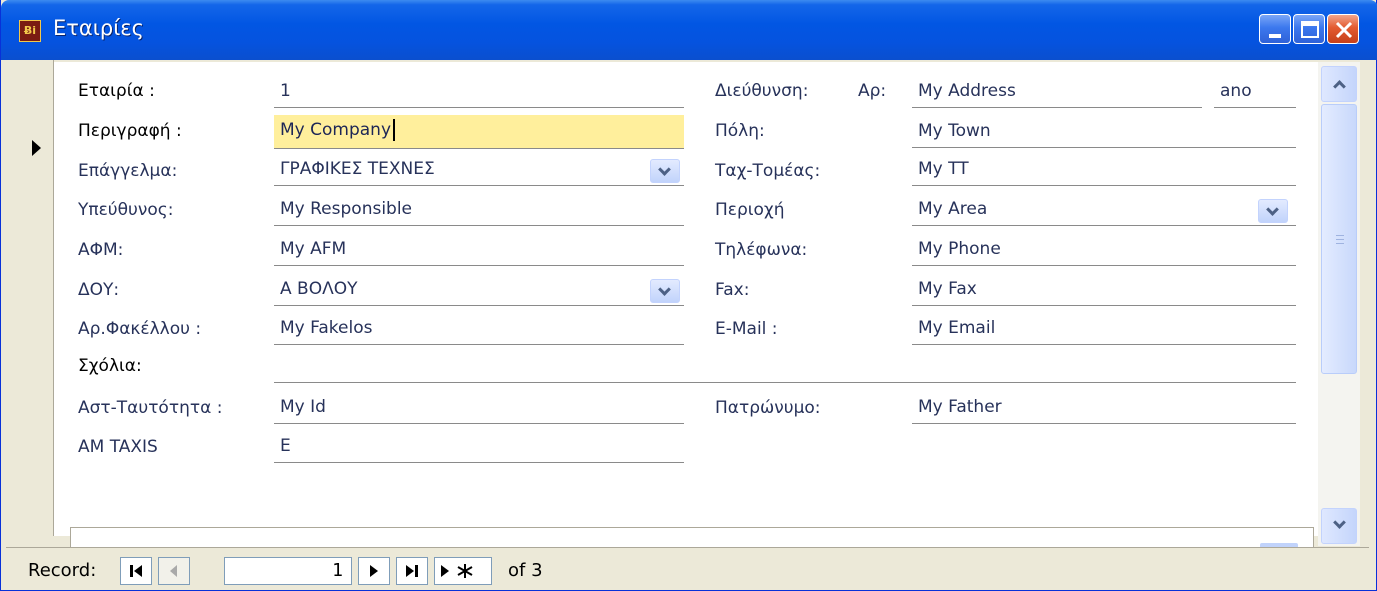 The width and height of the screenshot is (1377, 591). I want to click on address-field: My Address, so click(1057, 93).